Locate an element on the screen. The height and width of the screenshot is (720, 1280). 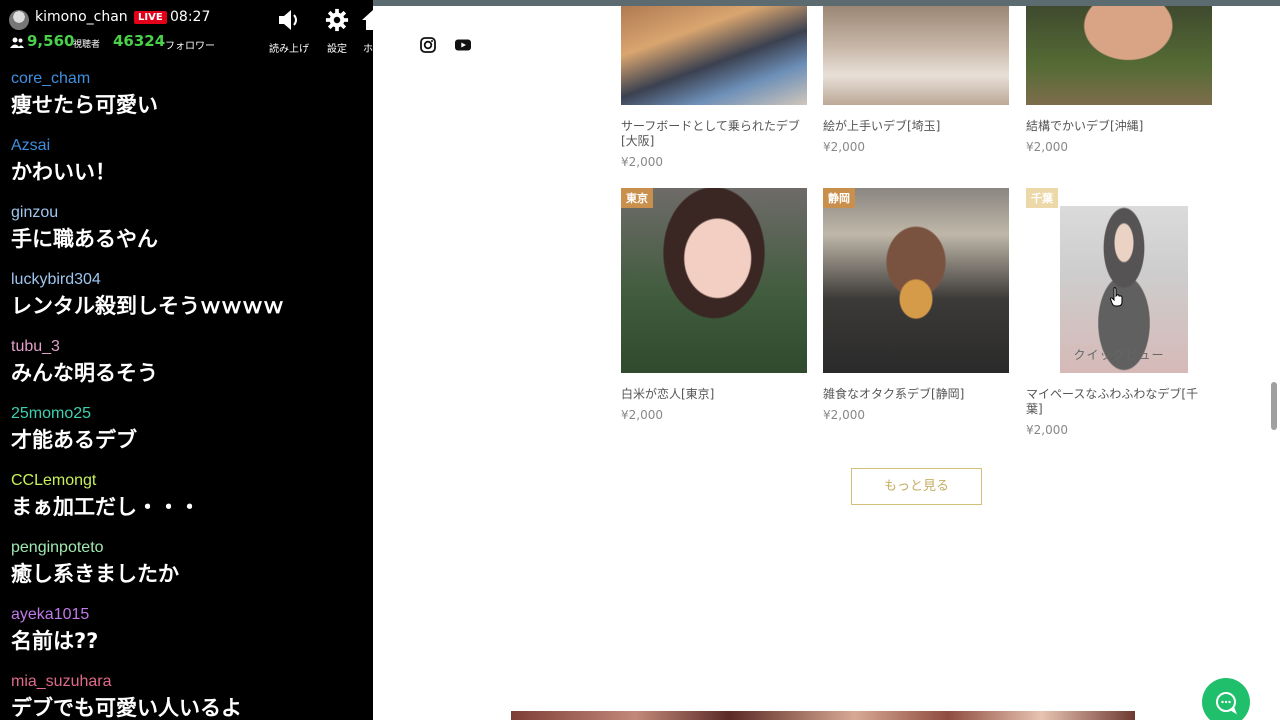
chat-message: Azsai かわいい！ is located at coordinates (186, 168).